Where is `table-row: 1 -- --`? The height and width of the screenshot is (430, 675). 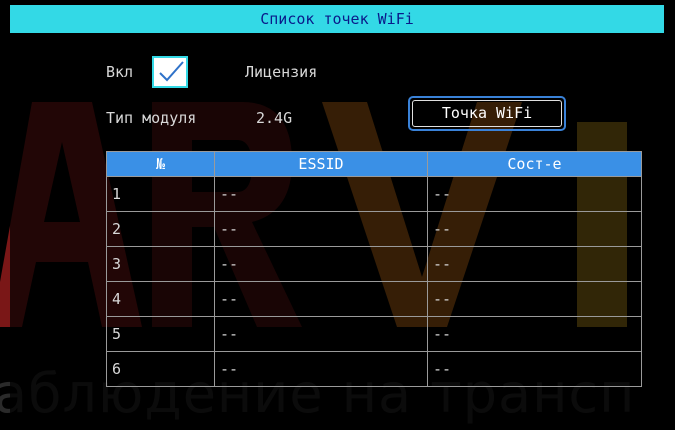
table-row: 1 -- -- is located at coordinates (374, 194).